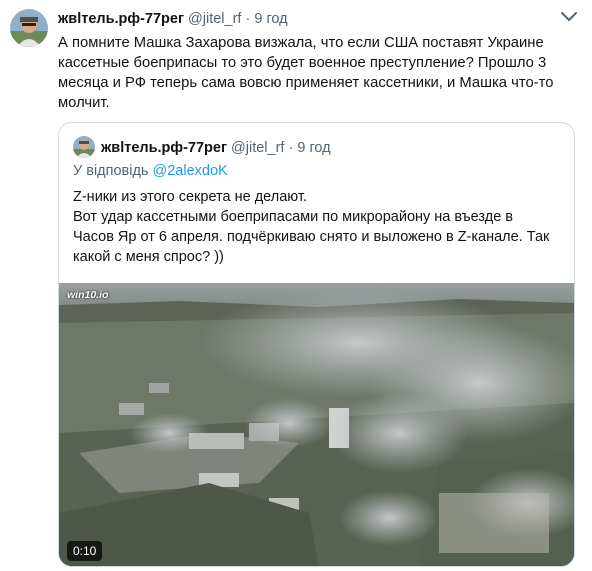 The width and height of the screenshot is (592, 571). What do you see at coordinates (150, 171) in the screenshot?
I see `reply-context: У відповідь @2alexdoK` at bounding box center [150, 171].